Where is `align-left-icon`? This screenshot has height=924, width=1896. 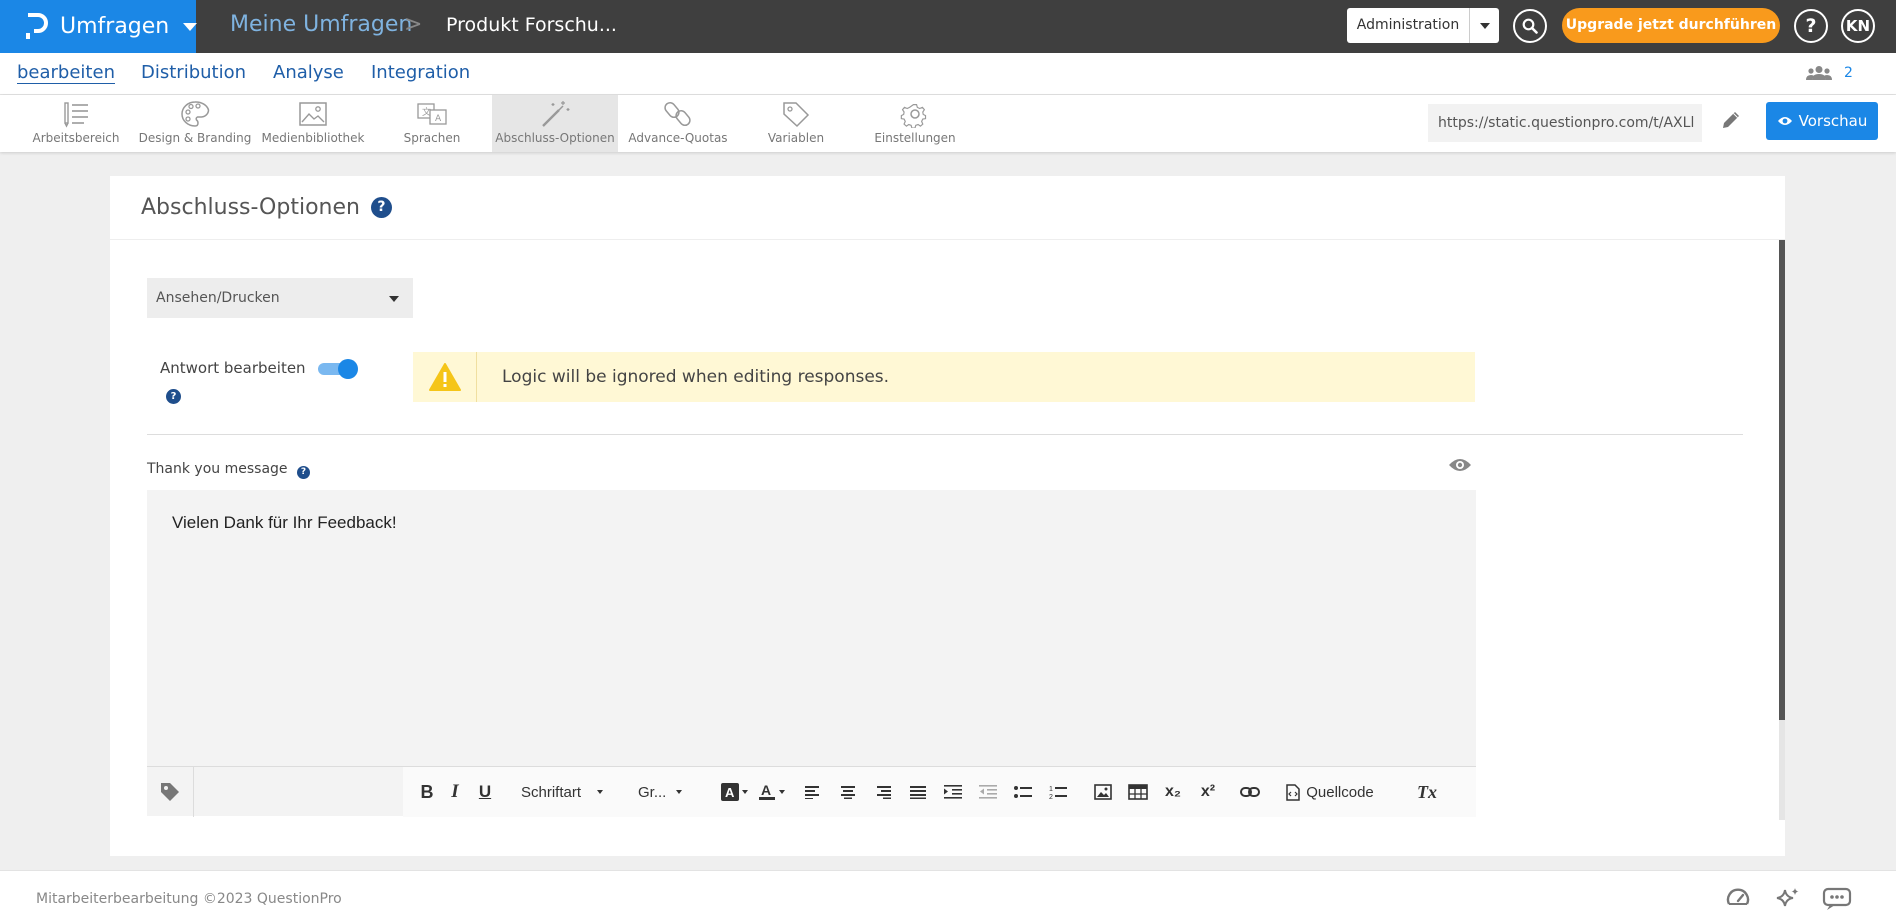 align-left-icon is located at coordinates (812, 792).